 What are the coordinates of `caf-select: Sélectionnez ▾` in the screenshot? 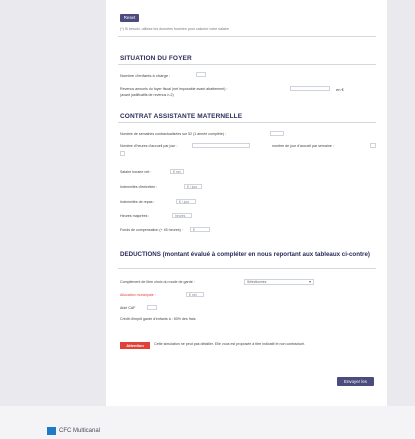 It's located at (279, 282).